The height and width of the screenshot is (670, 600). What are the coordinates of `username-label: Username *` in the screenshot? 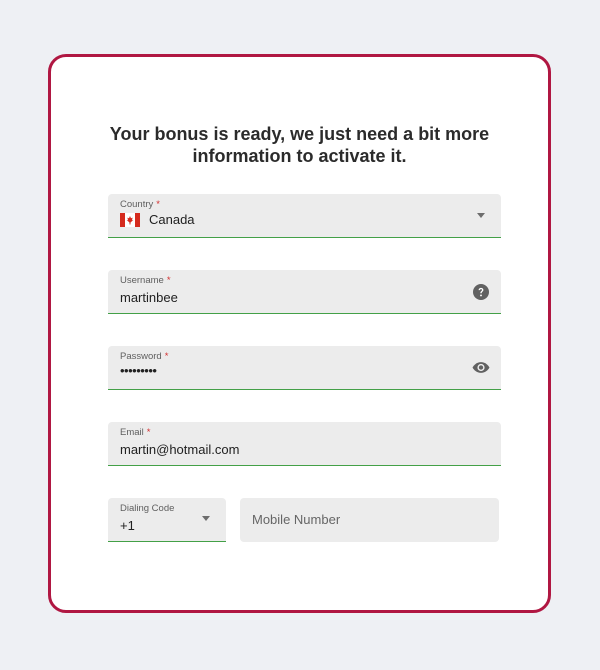 It's located at (145, 280).